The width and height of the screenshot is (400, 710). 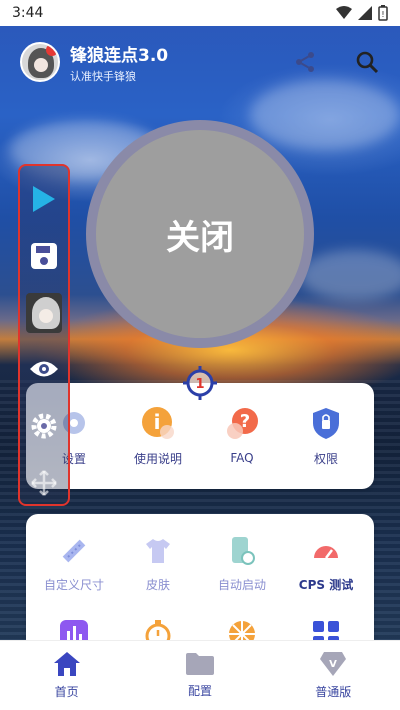 What do you see at coordinates (44, 312) in the screenshot?
I see `toolbar-avatar` at bounding box center [44, 312].